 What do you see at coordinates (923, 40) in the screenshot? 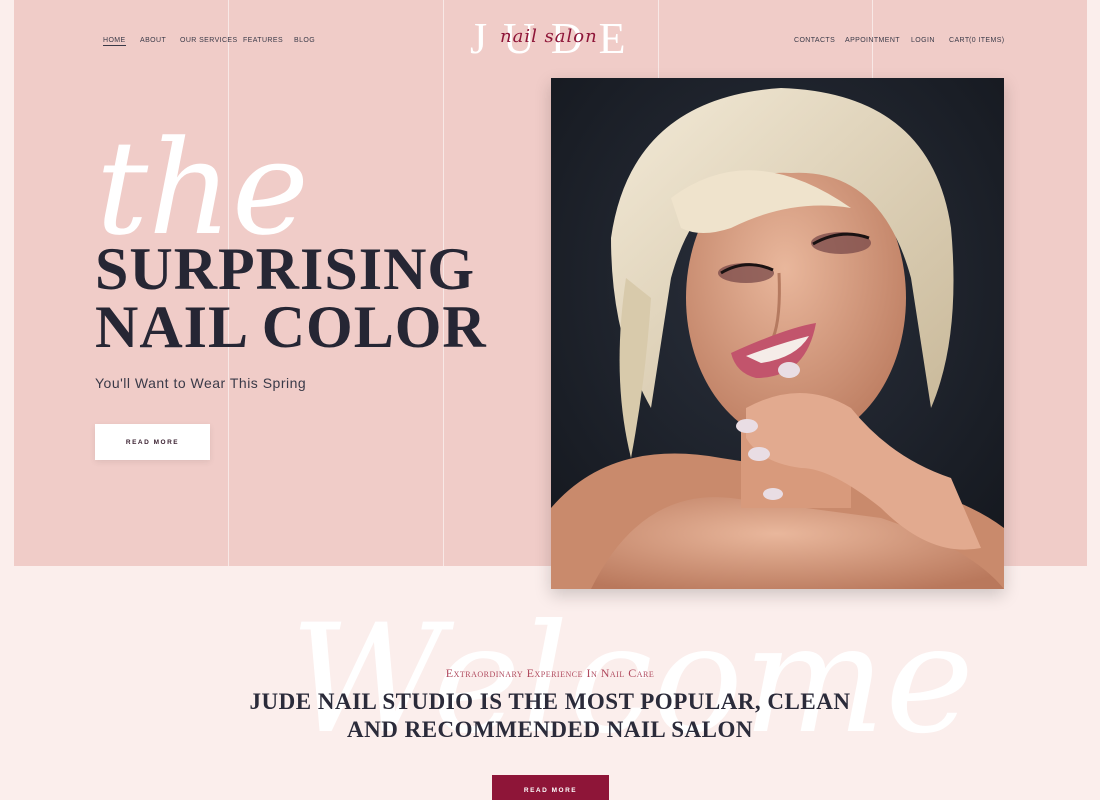
I see `nav-login: LOGIN` at bounding box center [923, 40].